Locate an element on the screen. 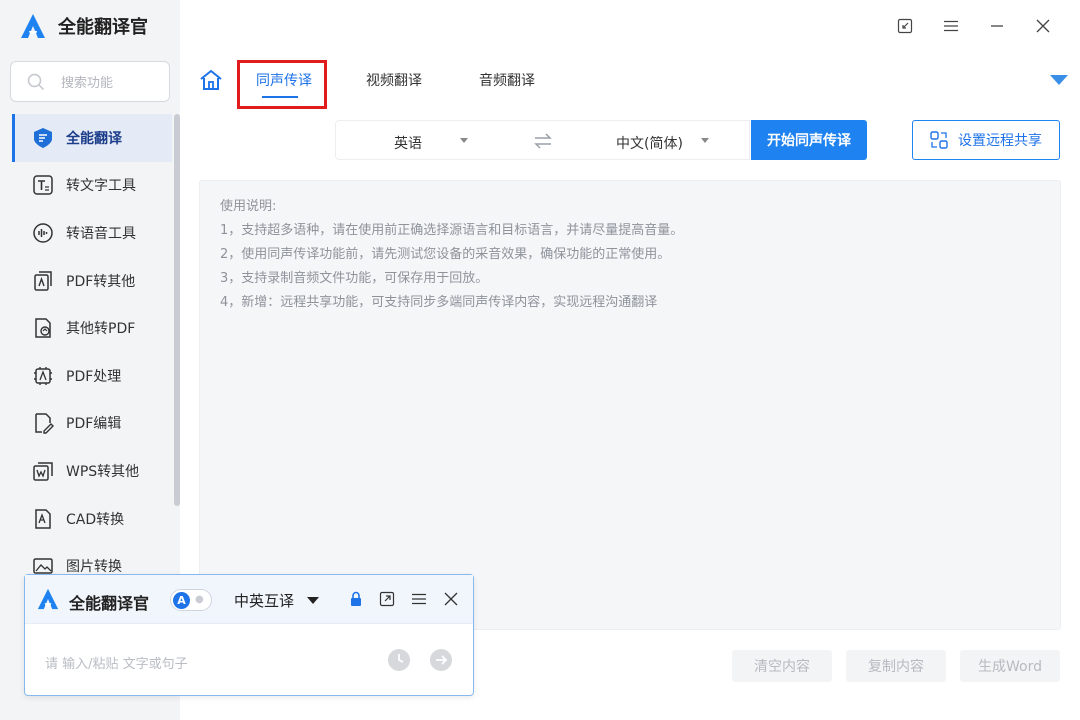  sidebar-item-other-to-pdf: 其他转PDF is located at coordinates (92, 328).